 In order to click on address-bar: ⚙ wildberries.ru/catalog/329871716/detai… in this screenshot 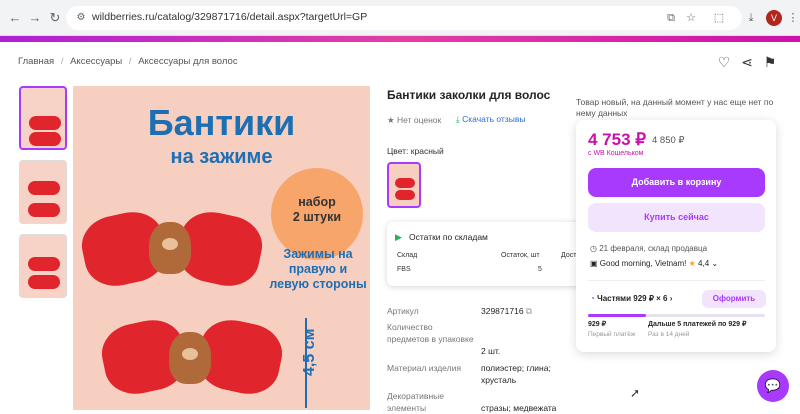, I will do `click(404, 18)`.